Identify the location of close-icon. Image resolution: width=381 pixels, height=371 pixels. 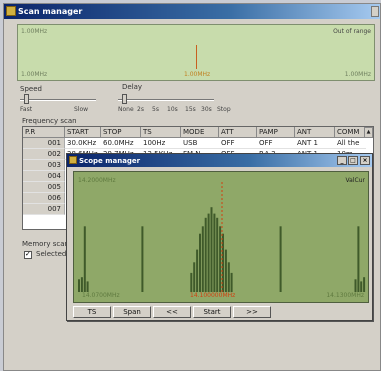
(375, 11).